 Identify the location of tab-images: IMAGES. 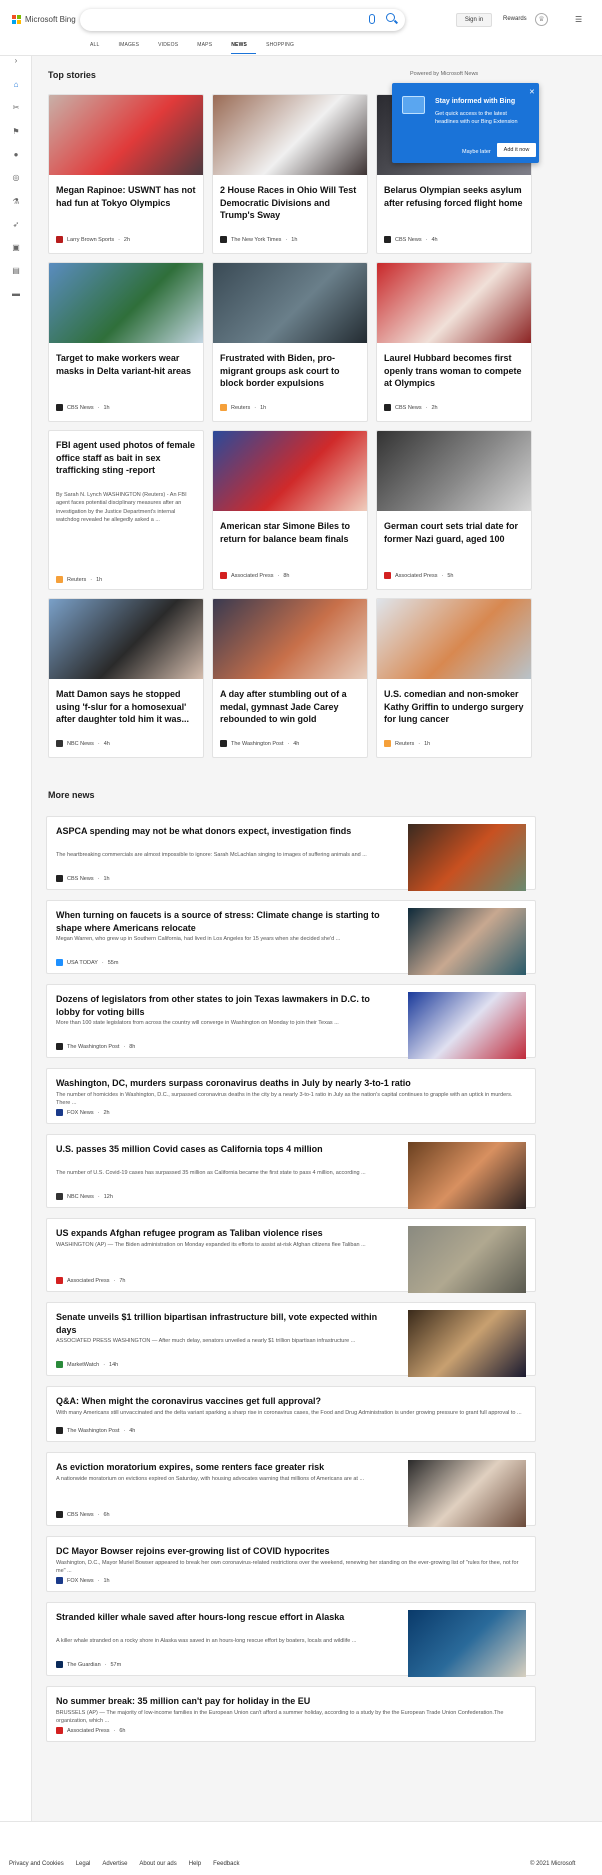
(134, 48).